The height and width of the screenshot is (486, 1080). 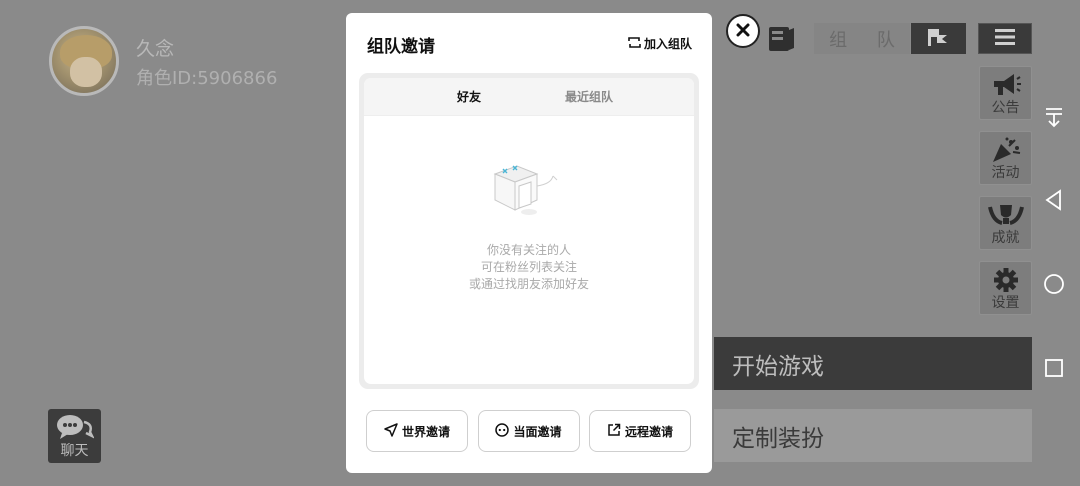 I want to click on sidebar-item-settings: 设置, so click(x=1005, y=288).